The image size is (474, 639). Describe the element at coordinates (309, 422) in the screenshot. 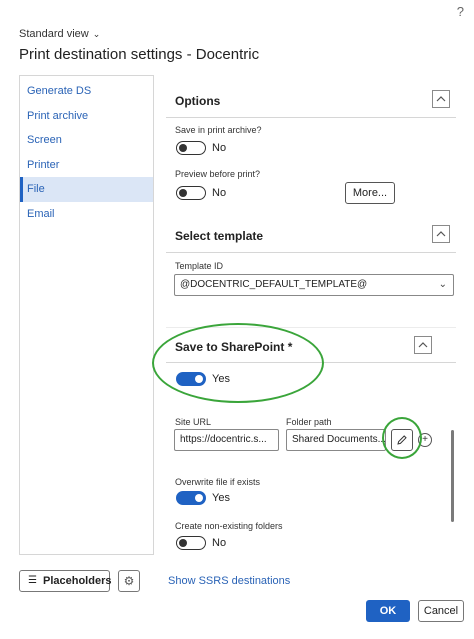

I see `folder-path-label: Folder path` at that location.